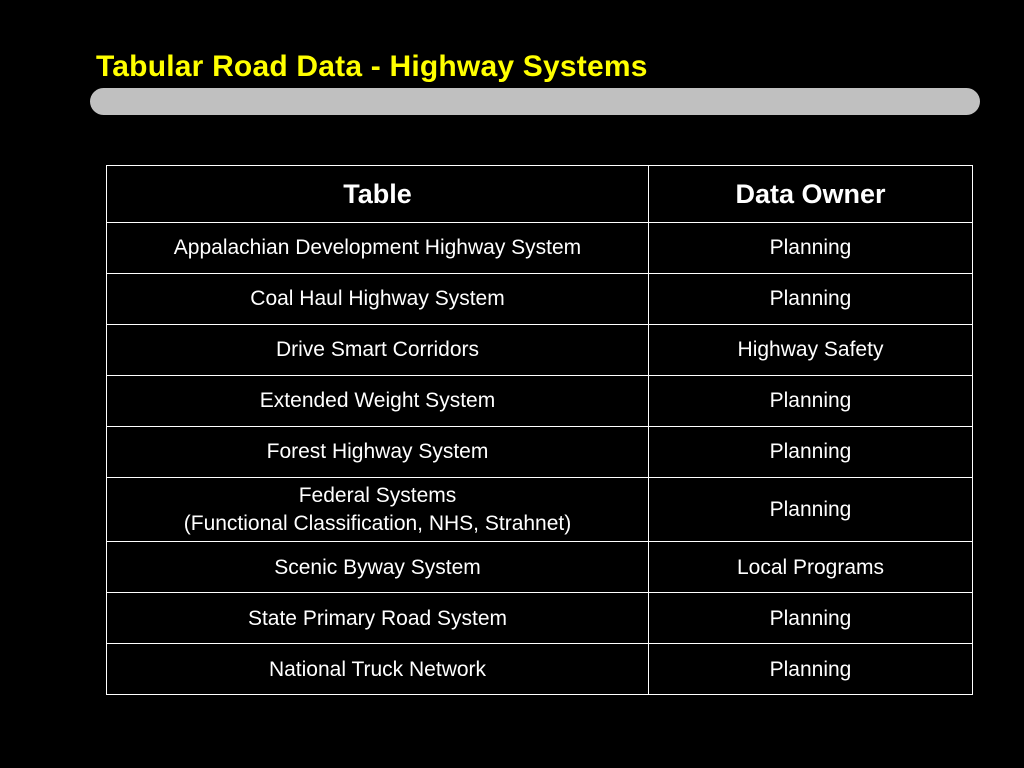 The height and width of the screenshot is (768, 1024). I want to click on cell-data-owner: Local Programs, so click(810, 567).